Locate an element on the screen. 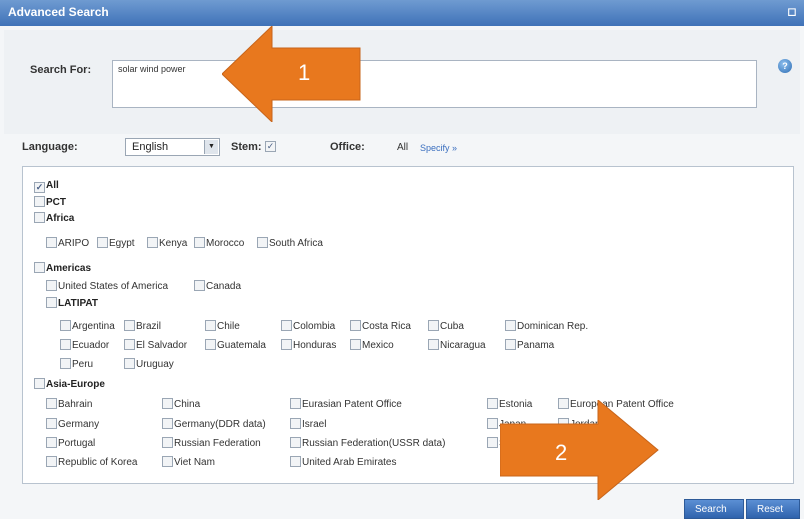 This screenshot has height=519, width=804. window-titlebar: Advanced Search ◻ is located at coordinates (402, 13).